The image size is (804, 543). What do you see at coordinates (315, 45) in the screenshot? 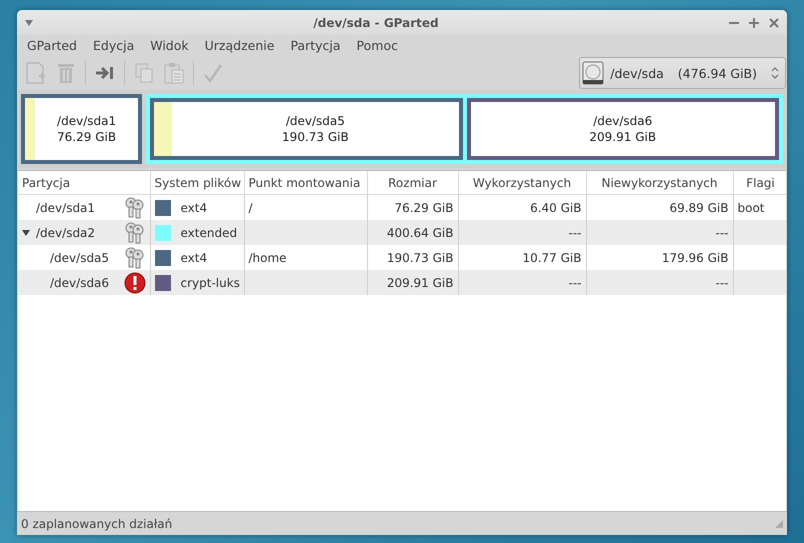
I see `menu-item: Partycja` at bounding box center [315, 45].